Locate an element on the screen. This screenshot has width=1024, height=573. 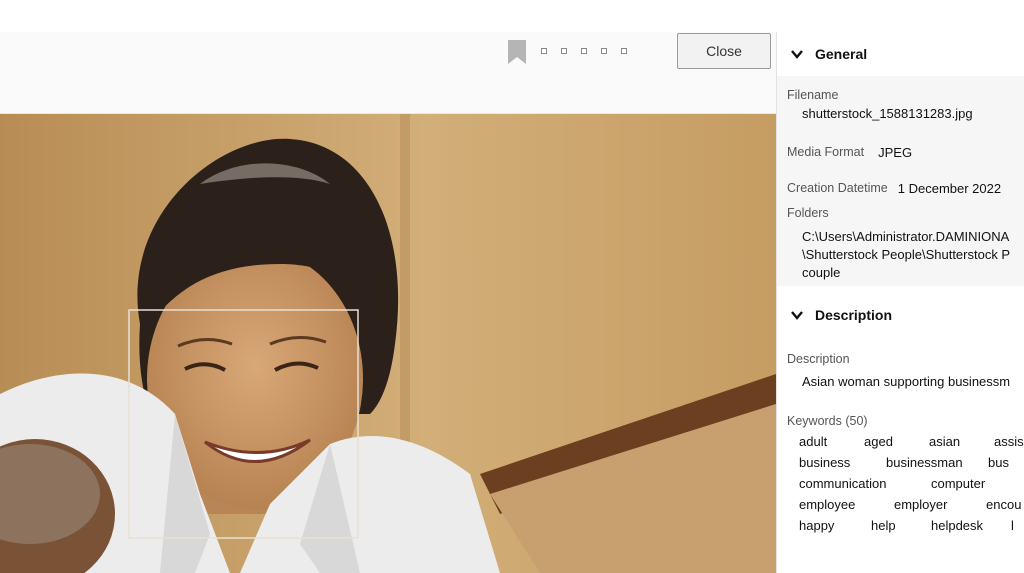
media-format-row: Media Format JPEG is located at coordinates (905, 152).